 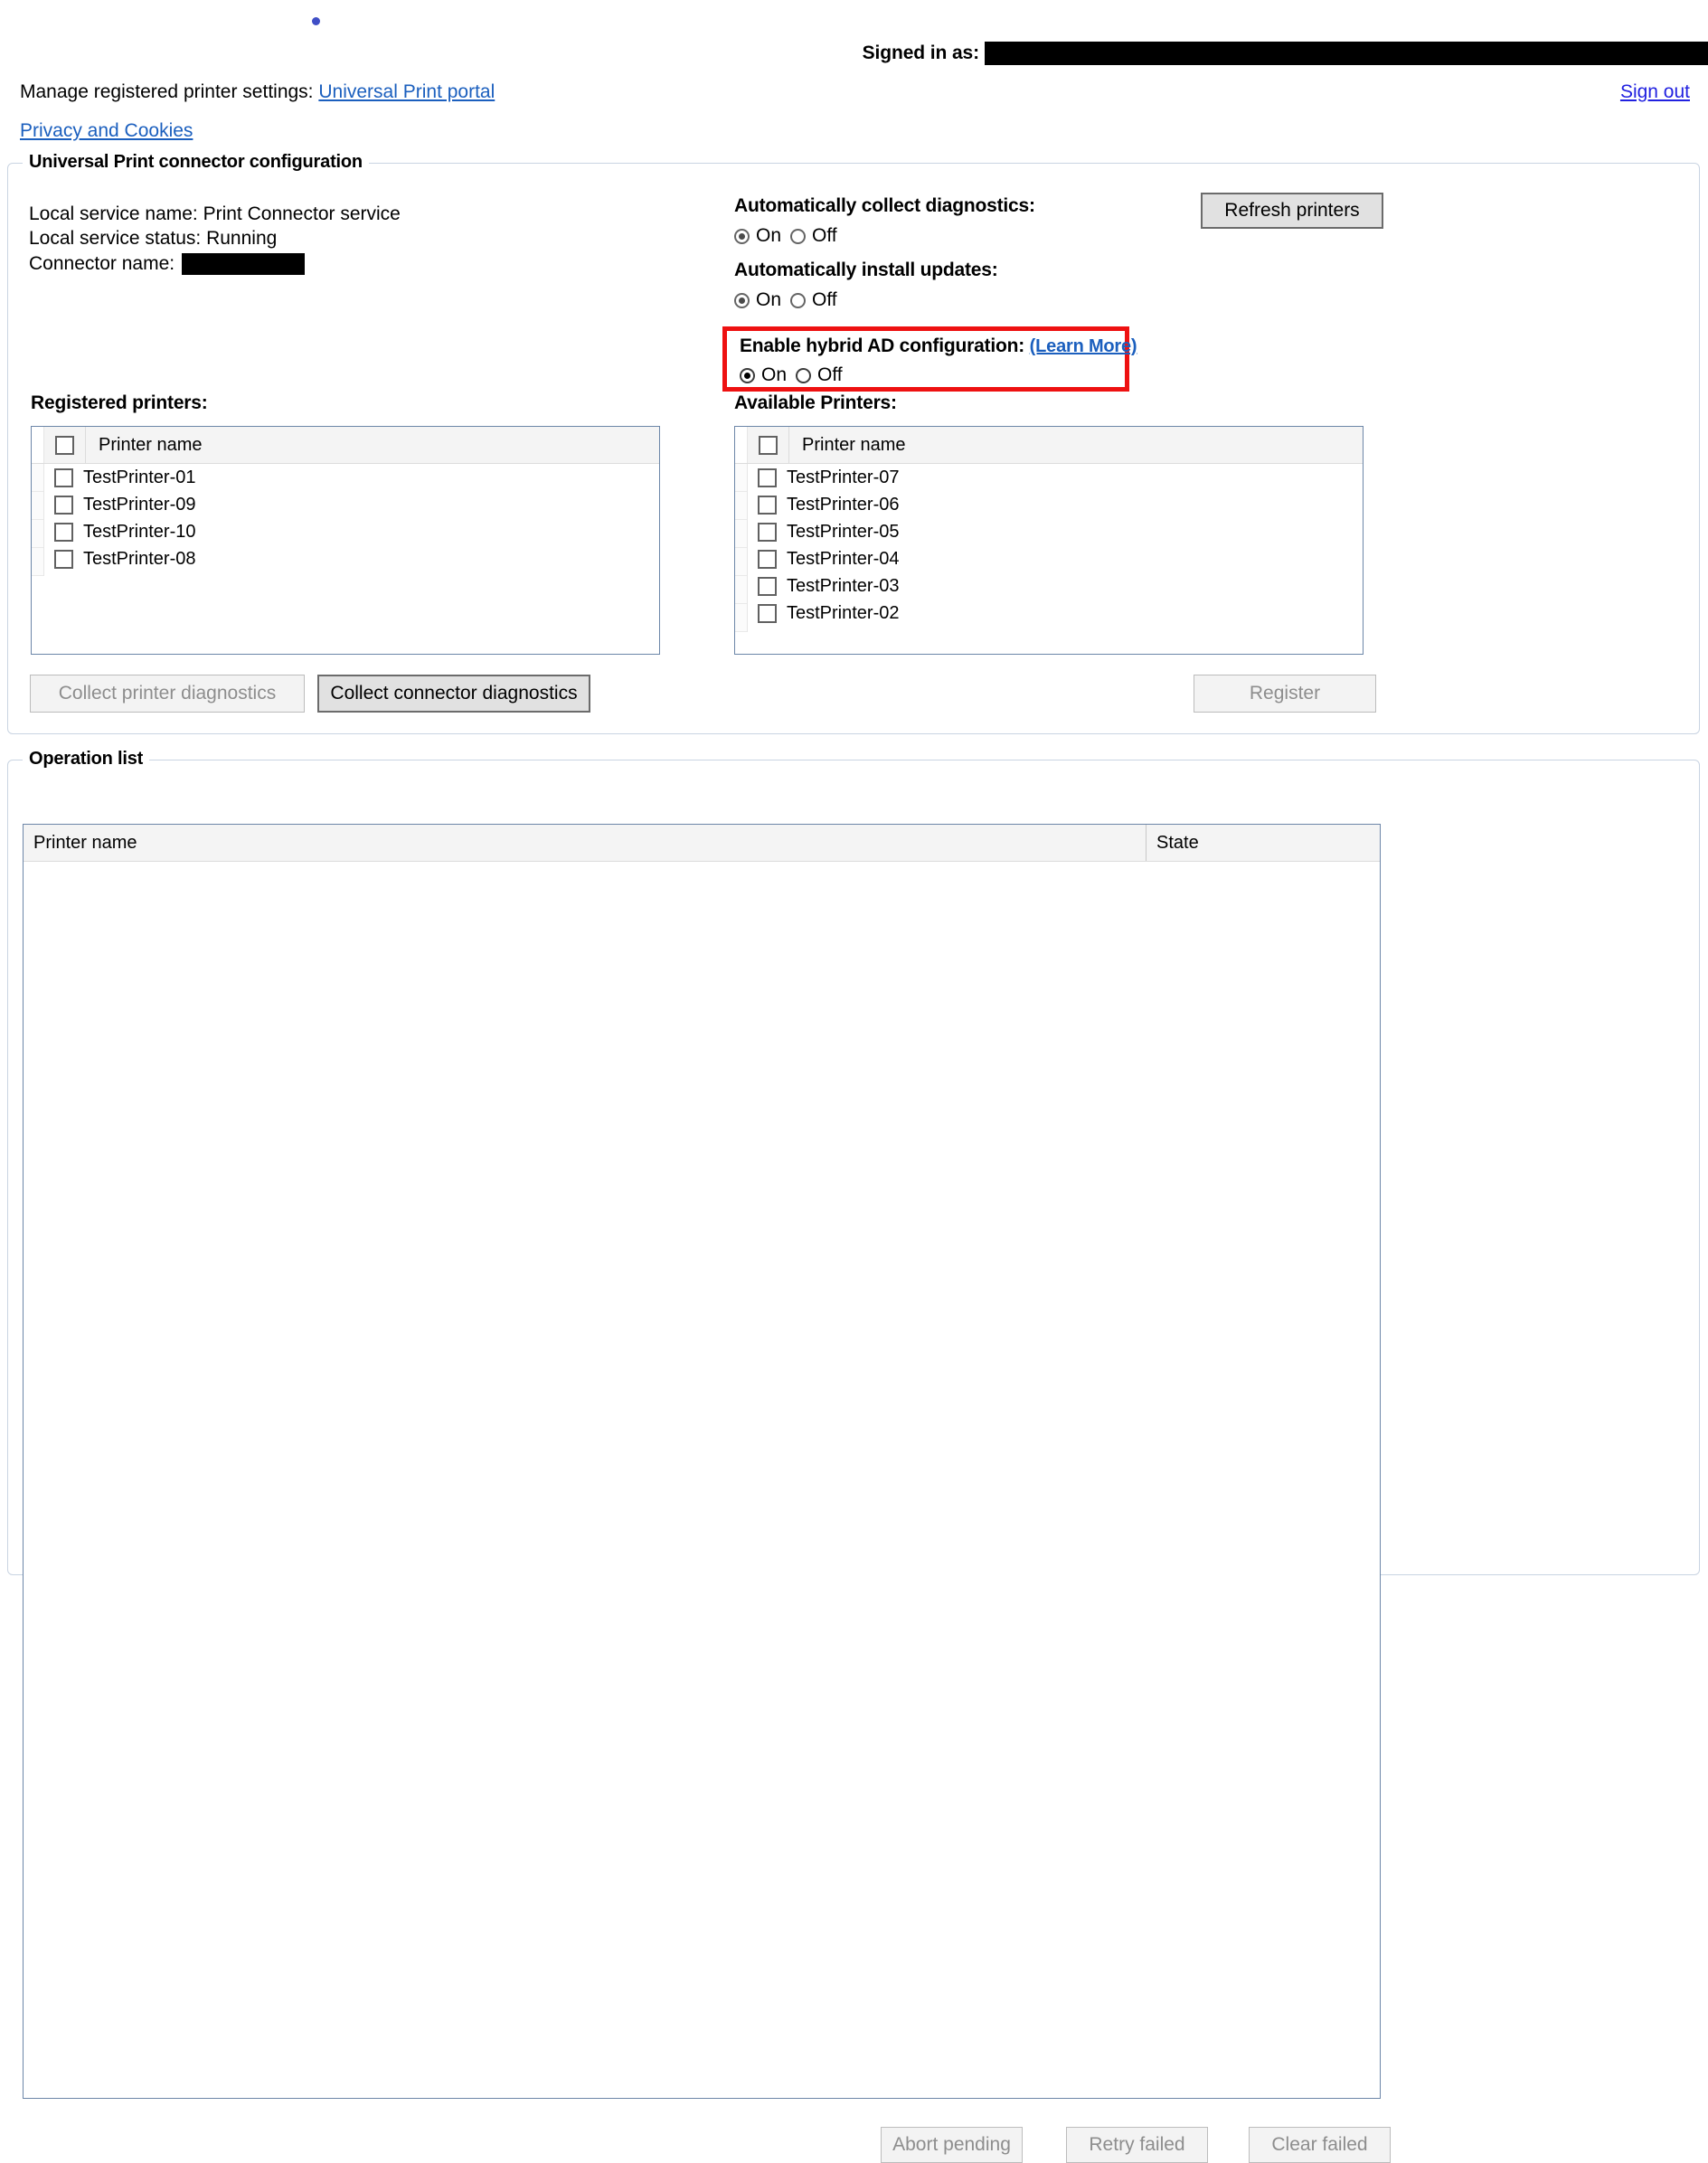 What do you see at coordinates (1137, 2145) in the screenshot?
I see `retry-failed-button: Retry failed` at bounding box center [1137, 2145].